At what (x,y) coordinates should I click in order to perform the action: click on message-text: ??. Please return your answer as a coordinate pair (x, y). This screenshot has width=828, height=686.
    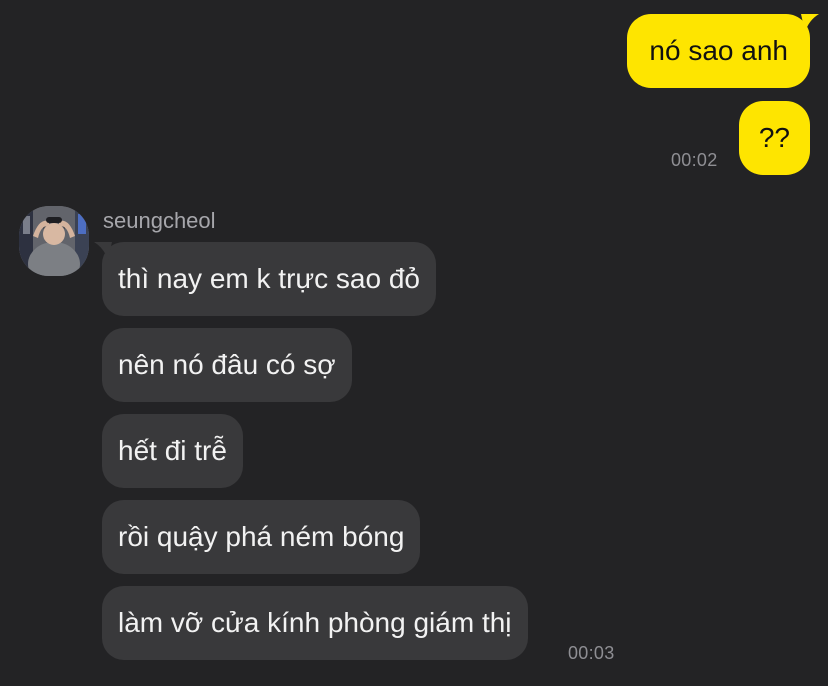
    Looking at the image, I should click on (774, 137).